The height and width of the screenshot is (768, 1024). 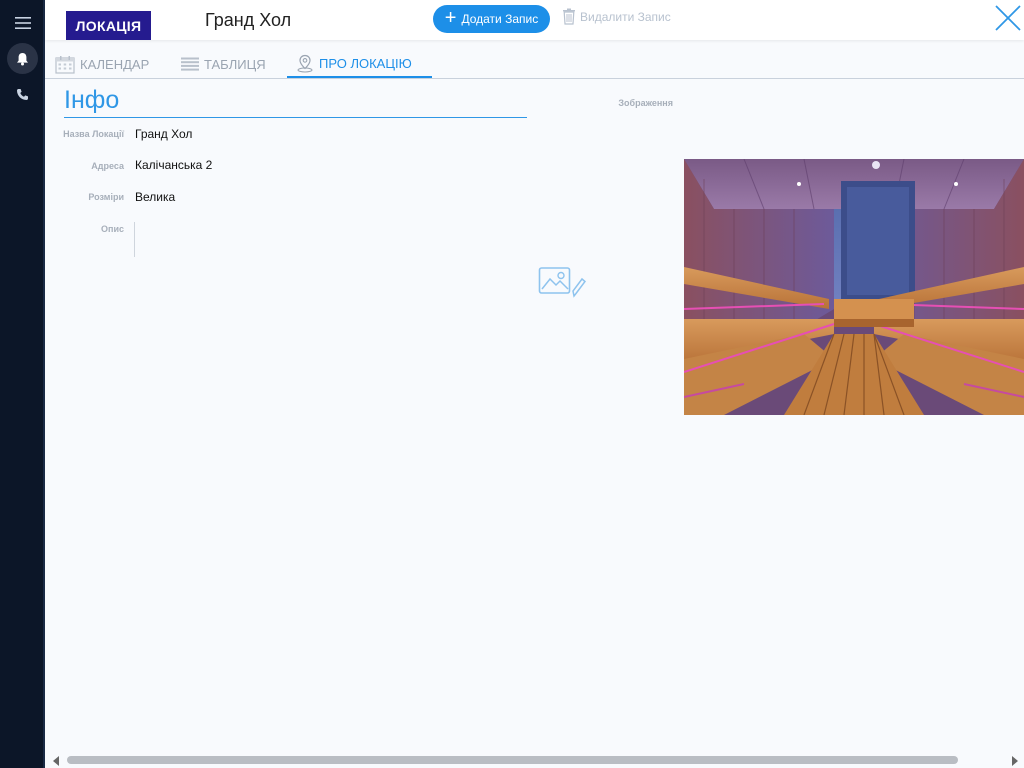 I want to click on address-value: Калічанська 2, so click(x=173, y=165).